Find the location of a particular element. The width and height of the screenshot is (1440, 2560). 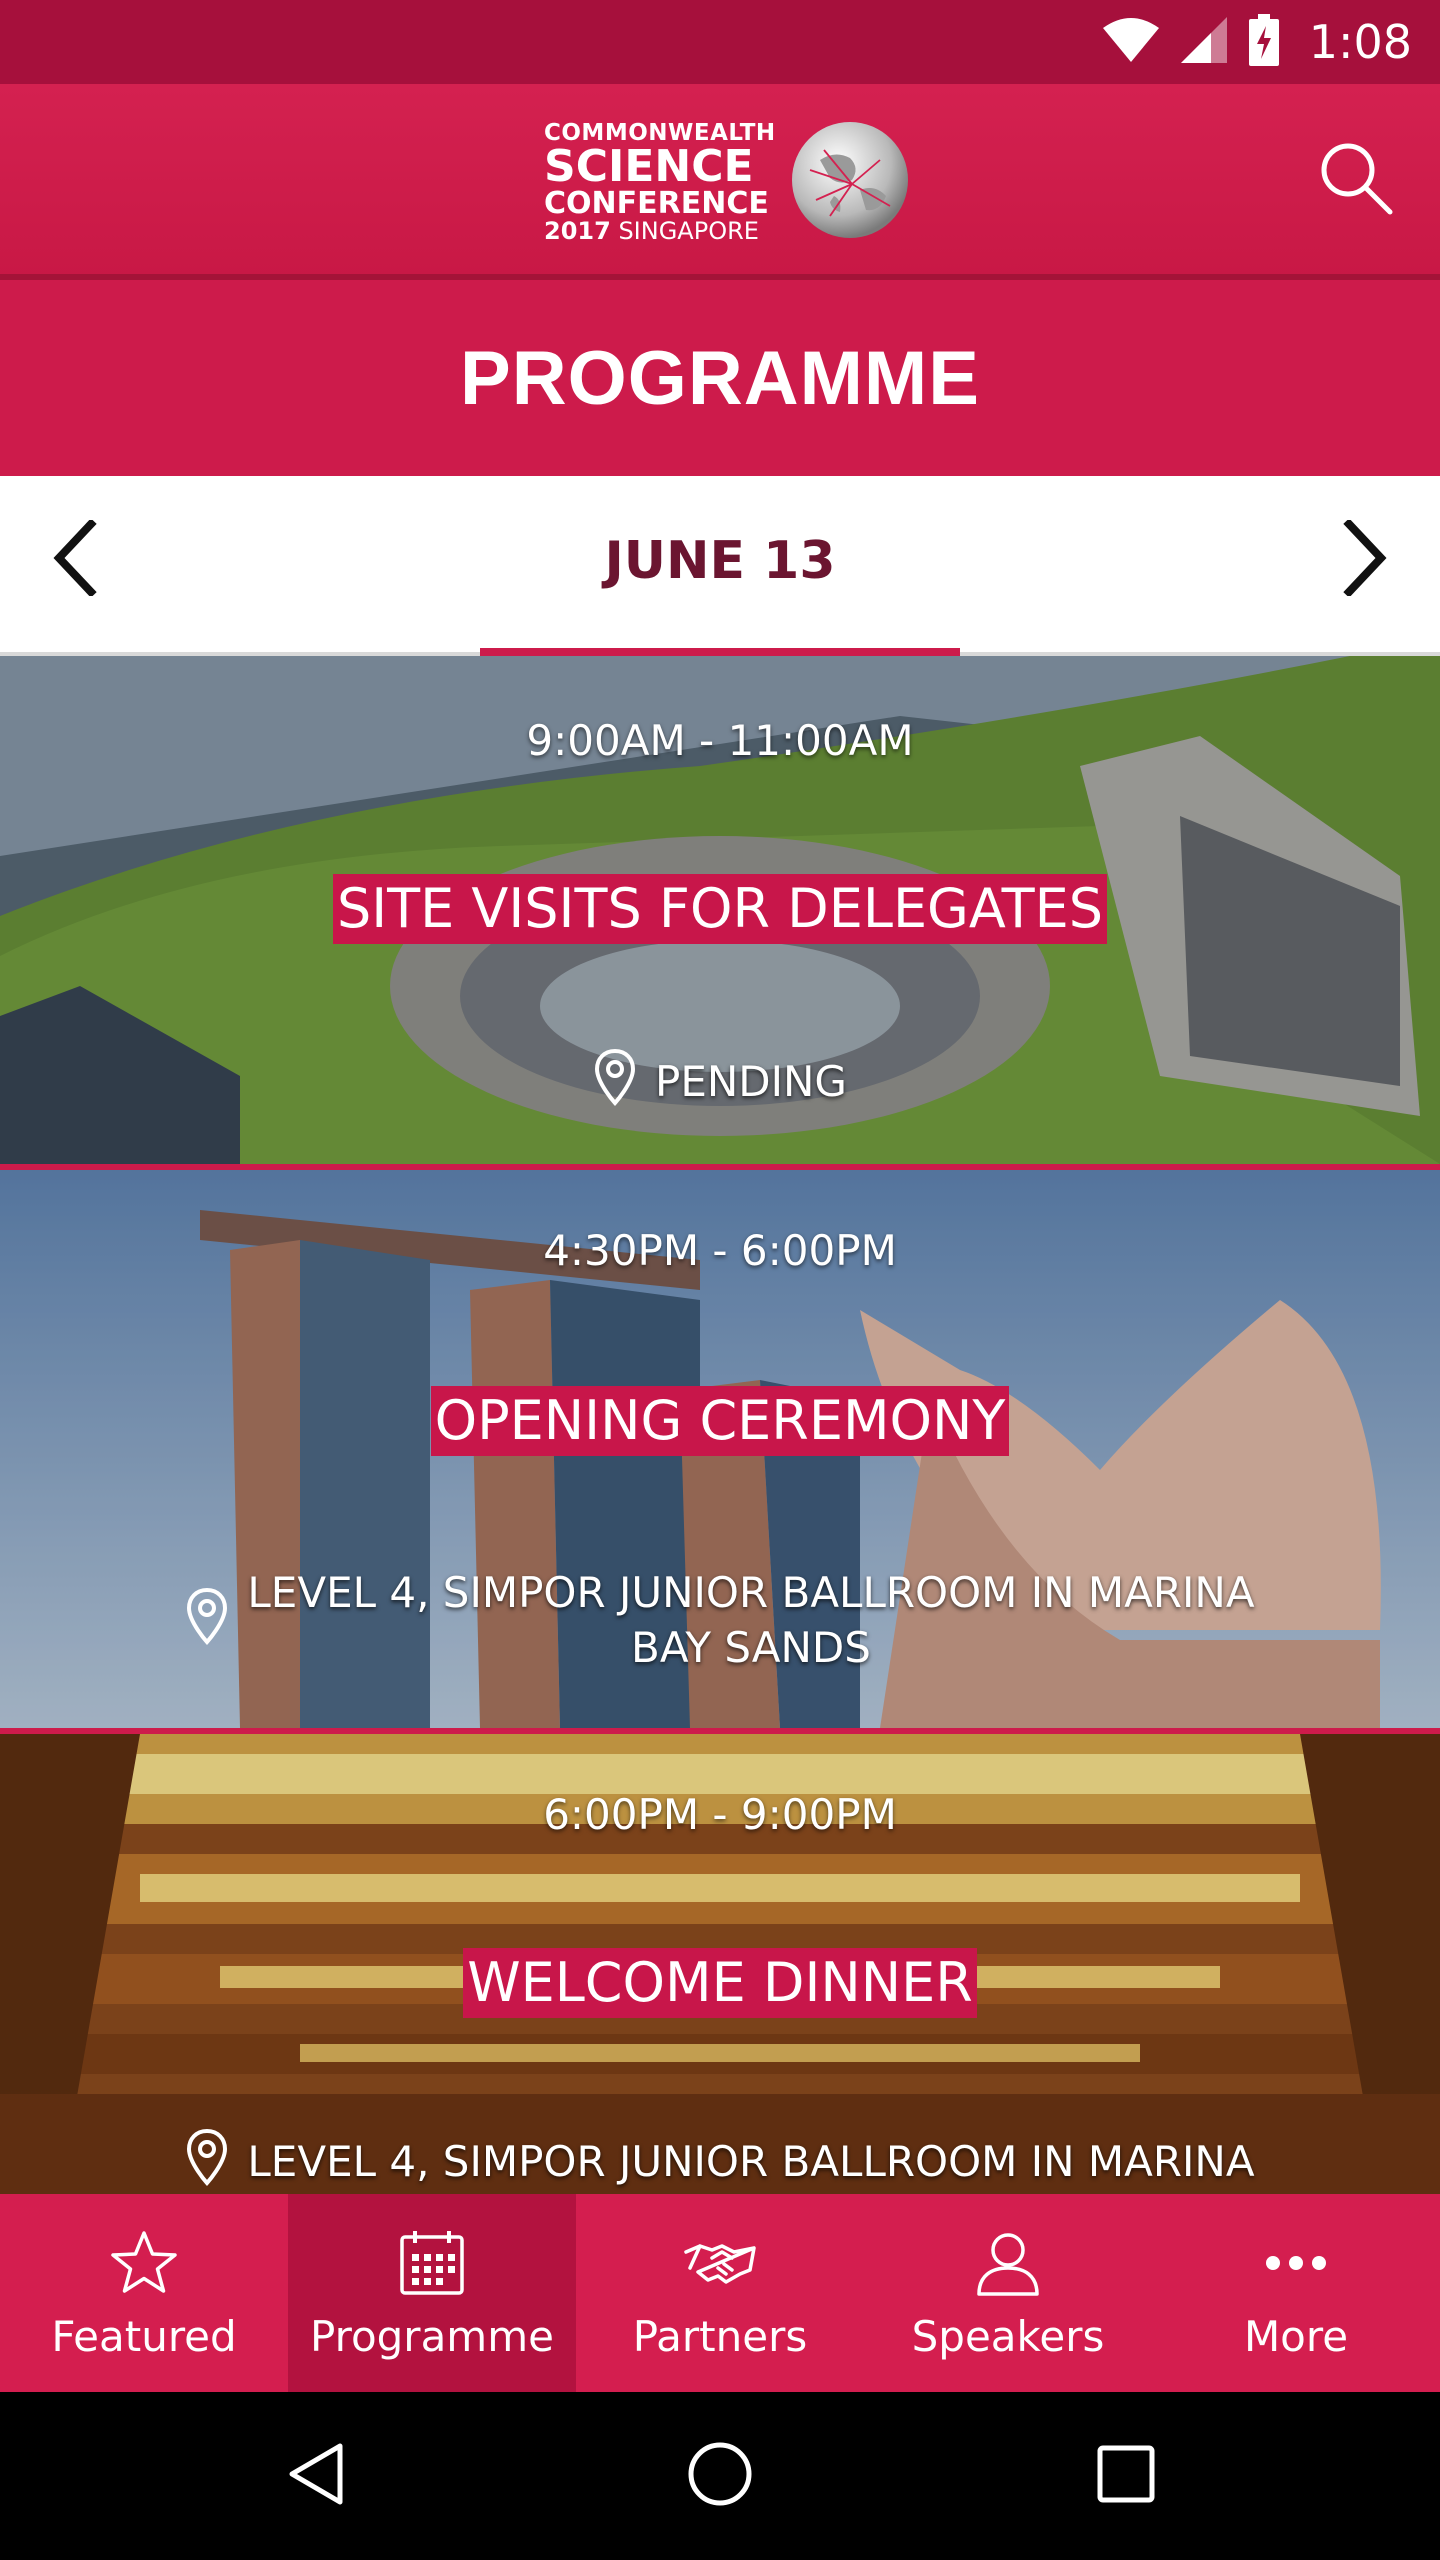

chevron-left-icon is located at coordinates (74, 559).